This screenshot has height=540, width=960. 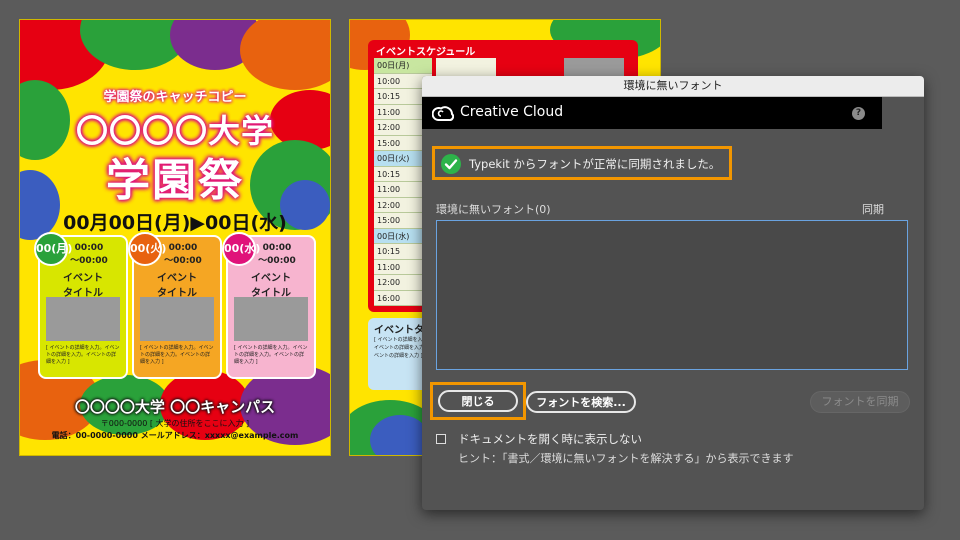 I want to click on close-button-highlight: 閉じる, so click(x=478, y=401).